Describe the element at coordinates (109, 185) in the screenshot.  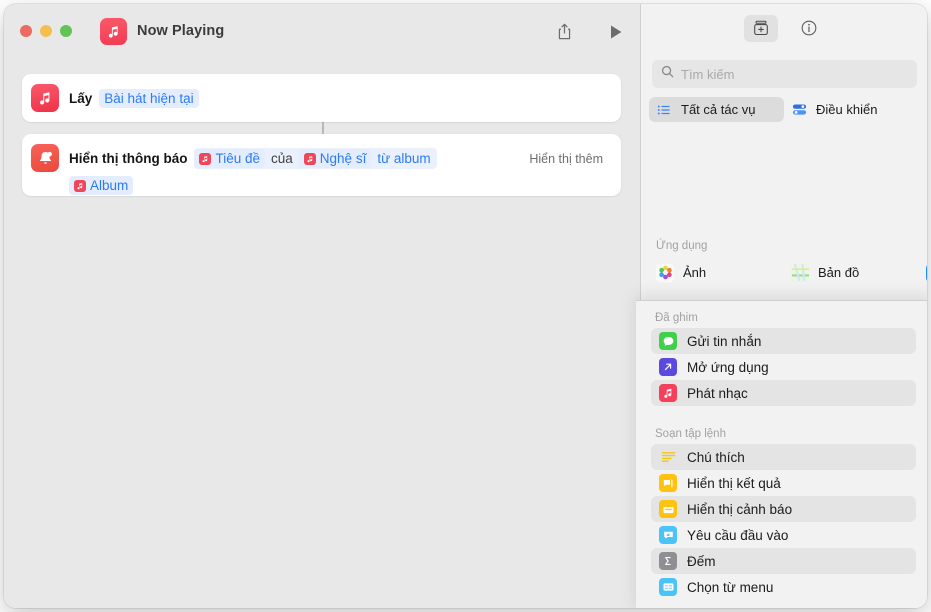
I see `token-text: Album` at that location.